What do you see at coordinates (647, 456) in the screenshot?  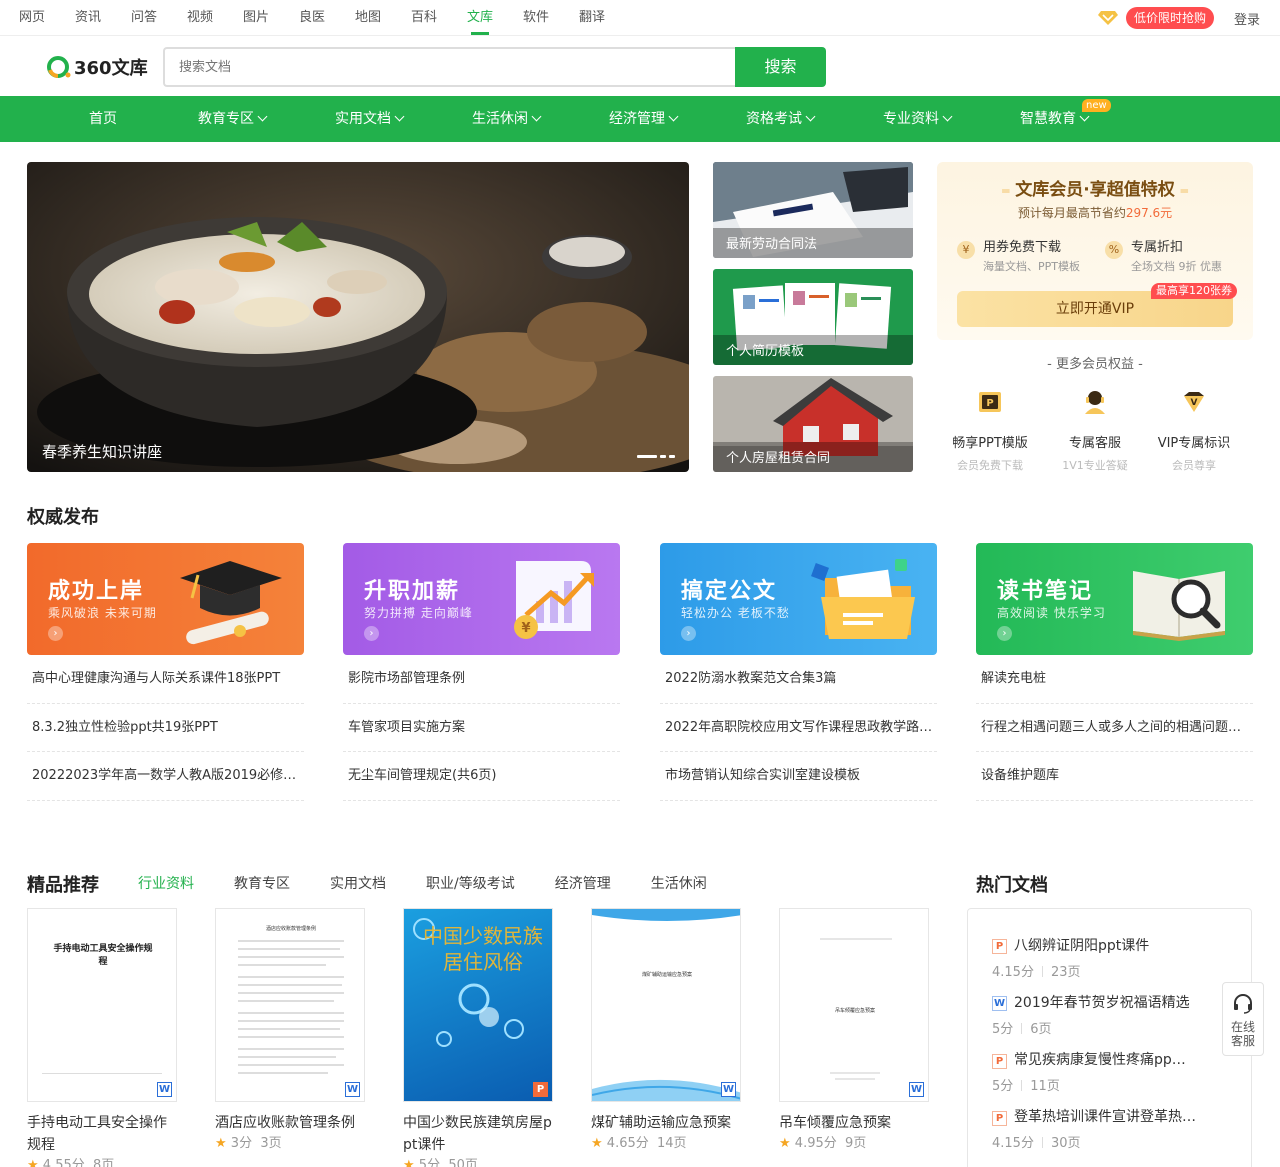 I see `carousel-dot-active` at bounding box center [647, 456].